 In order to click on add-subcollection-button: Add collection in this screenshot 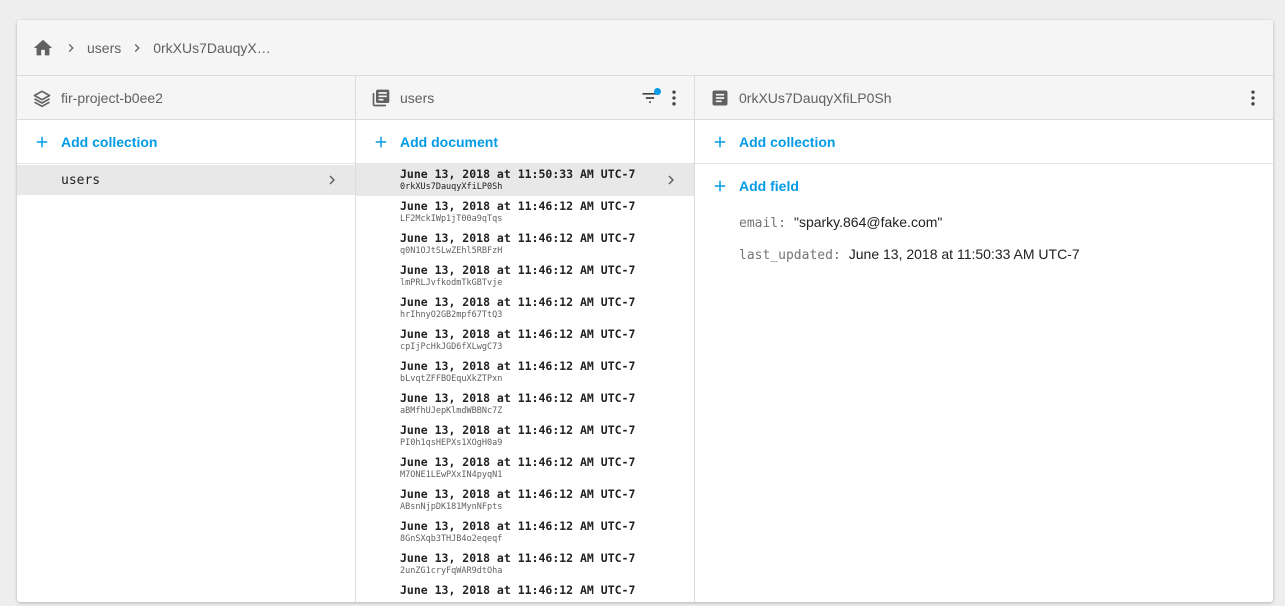, I will do `click(984, 142)`.